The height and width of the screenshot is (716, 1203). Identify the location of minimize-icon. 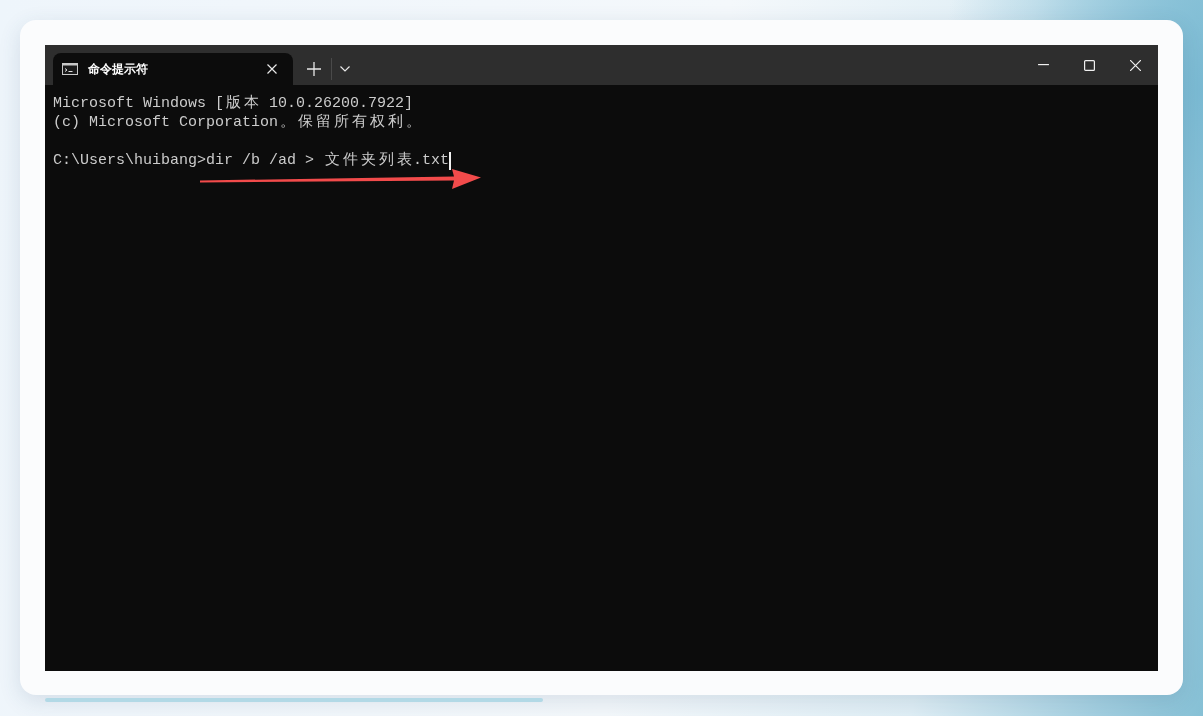
(1043, 65).